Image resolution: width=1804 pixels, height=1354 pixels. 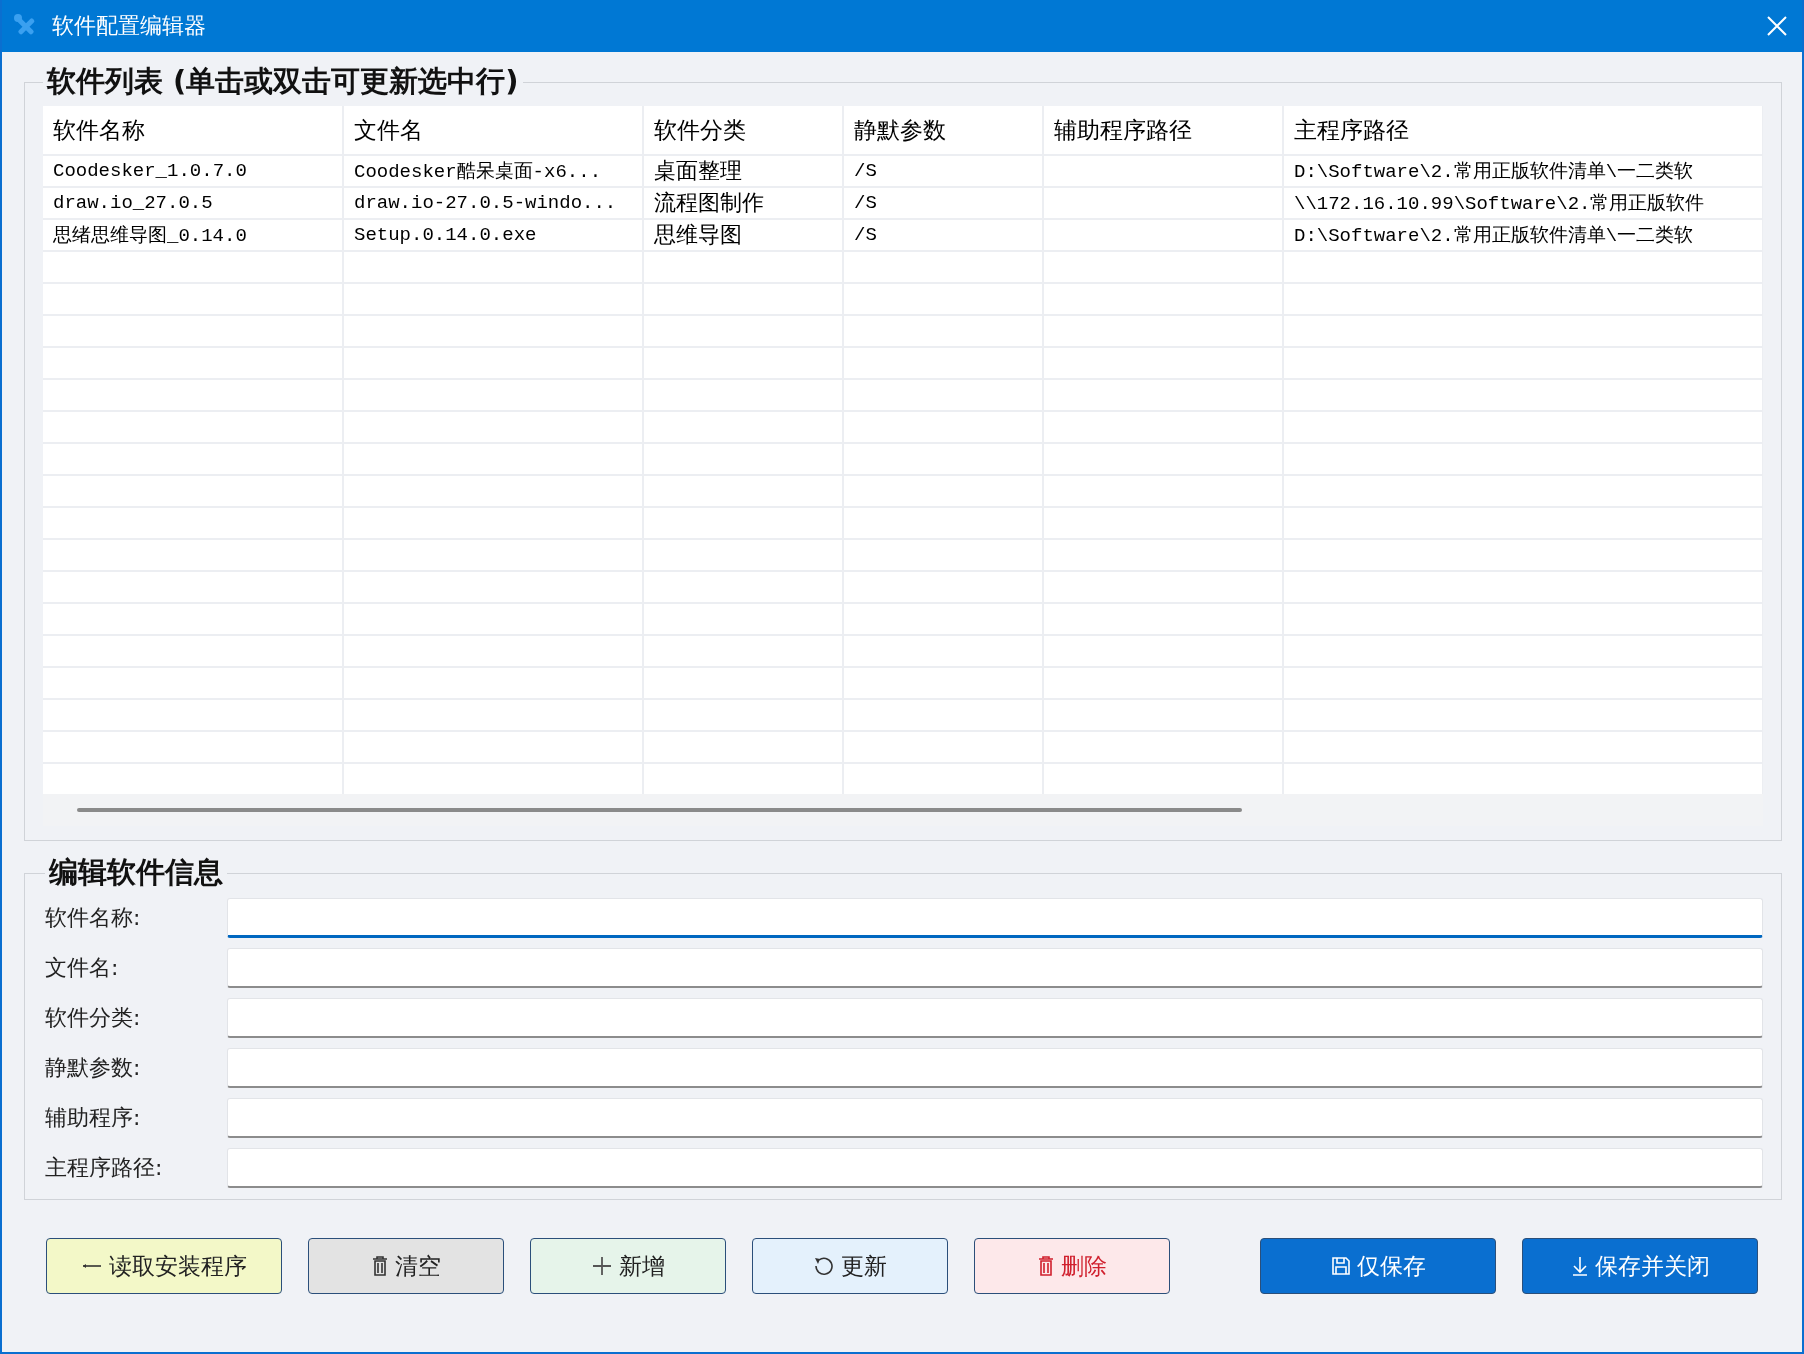 What do you see at coordinates (193, 171) in the screenshot?
I see `table-cell: Coodesker_1.0.7.0` at bounding box center [193, 171].